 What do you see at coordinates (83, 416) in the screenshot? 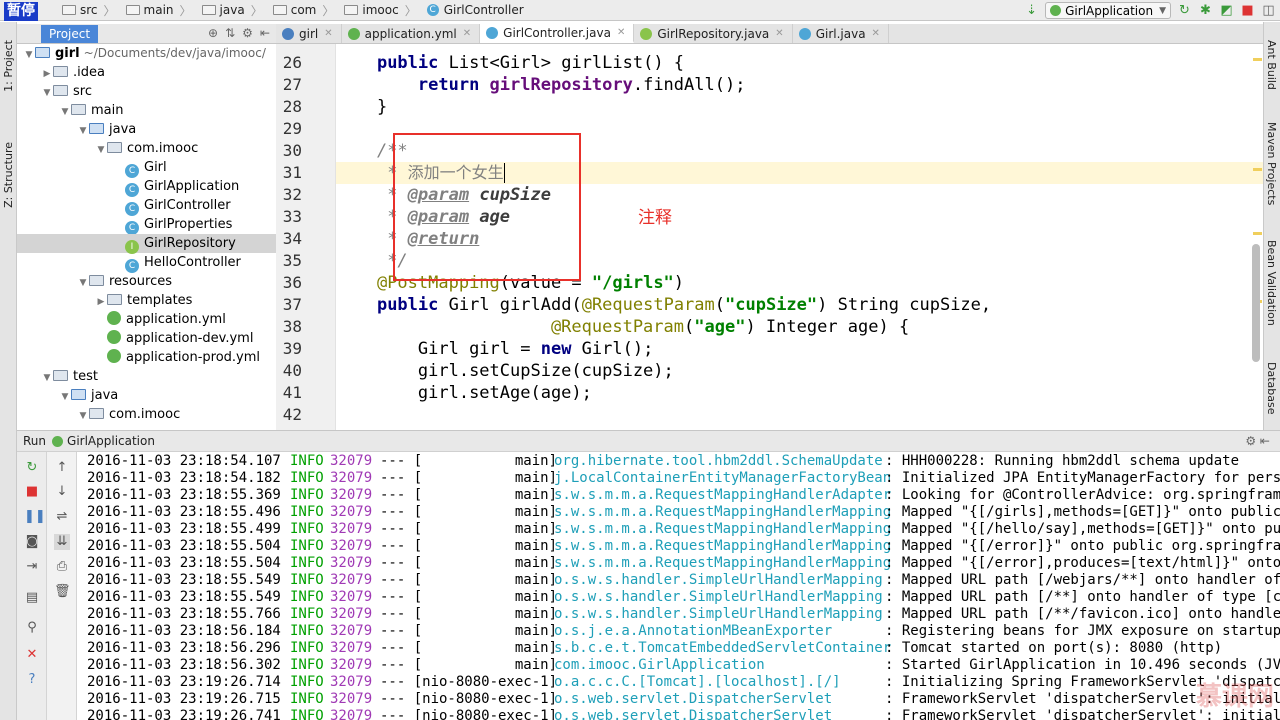
I see `expand-down-icon: ▼` at bounding box center [83, 416].